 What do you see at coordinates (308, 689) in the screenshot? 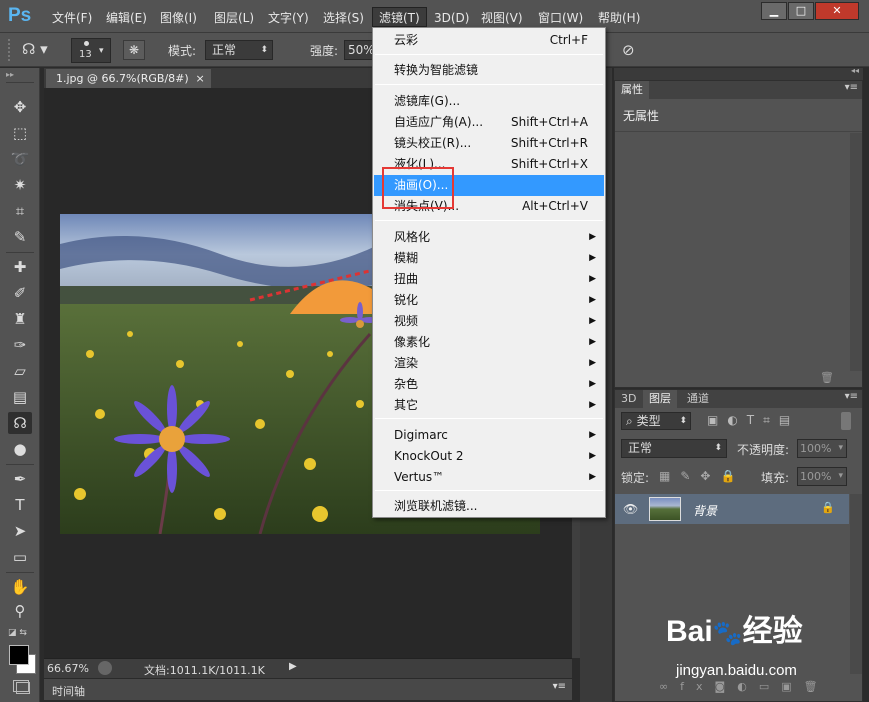
I see `timeline-panel-header: 时间轴 ▾≡` at bounding box center [308, 689].